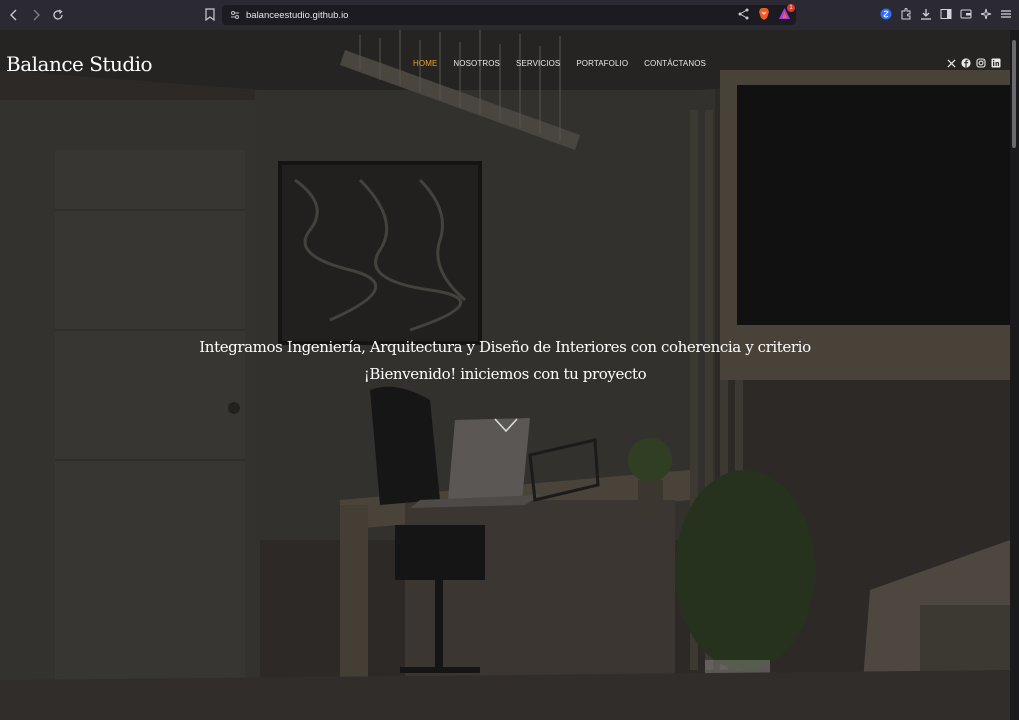 The height and width of the screenshot is (720, 1019). What do you see at coordinates (675, 63) in the screenshot?
I see `nav-contactanos: CONTÁCTANOS` at bounding box center [675, 63].